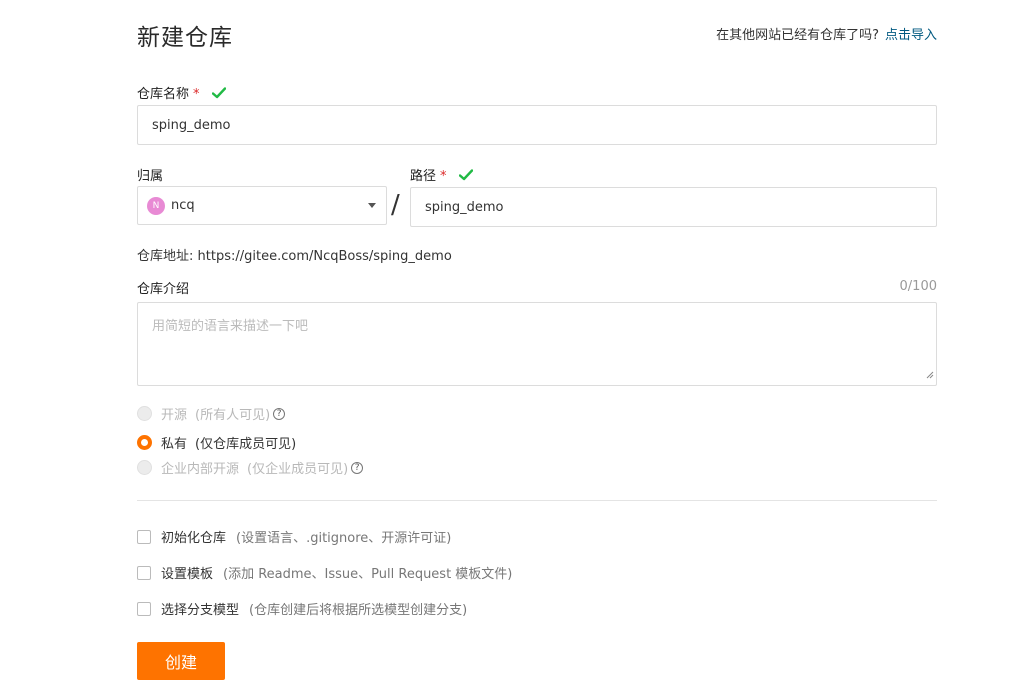 This screenshot has height=697, width=1015. I want to click on radio-private-button, so click(144, 442).